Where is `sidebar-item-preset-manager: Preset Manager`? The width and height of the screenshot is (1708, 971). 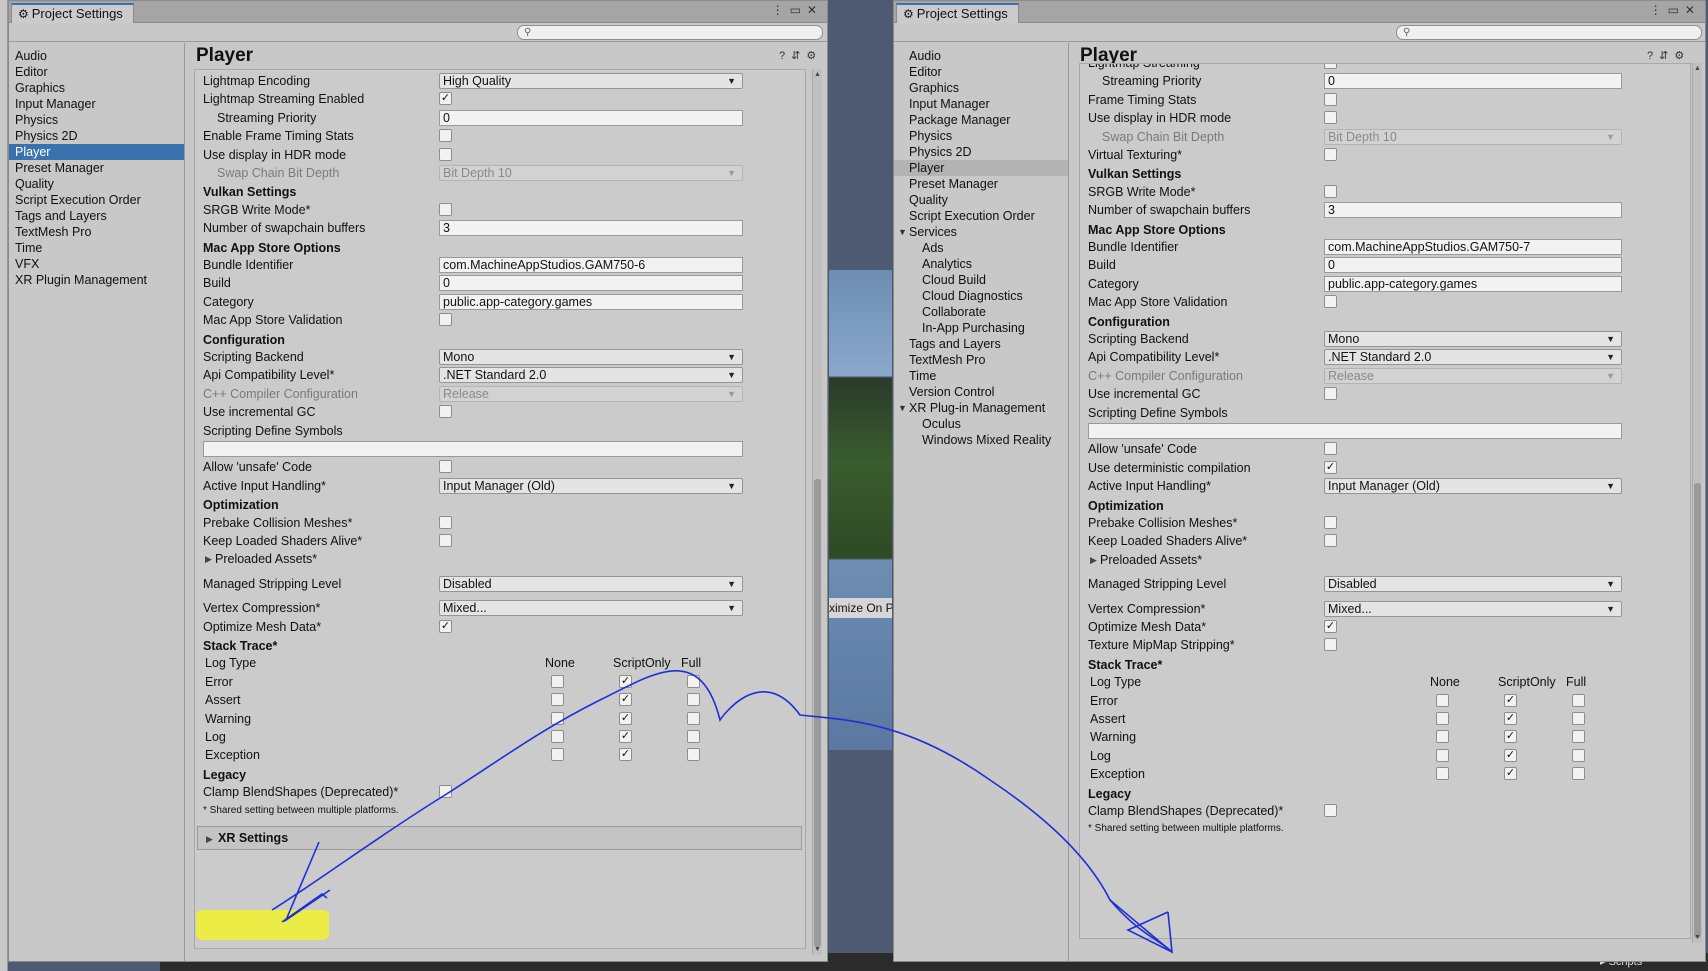 sidebar-item-preset-manager: Preset Manager is located at coordinates (981, 184).